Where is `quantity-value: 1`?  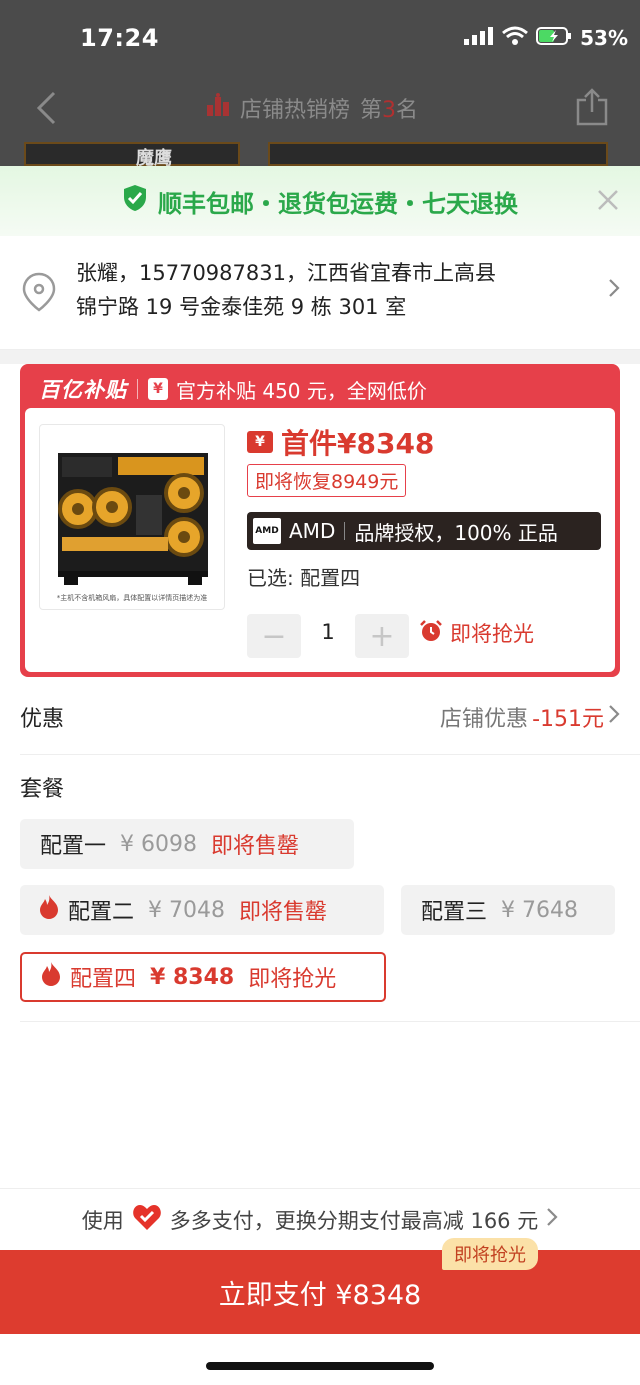
quantity-value: 1 is located at coordinates (328, 632).